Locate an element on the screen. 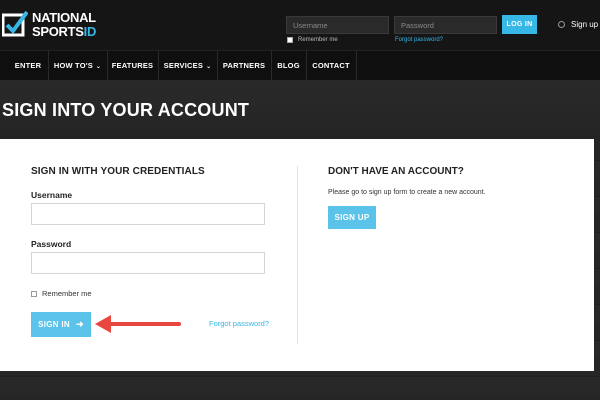 This screenshot has width=600, height=400. user-circle-icon is located at coordinates (561, 24).